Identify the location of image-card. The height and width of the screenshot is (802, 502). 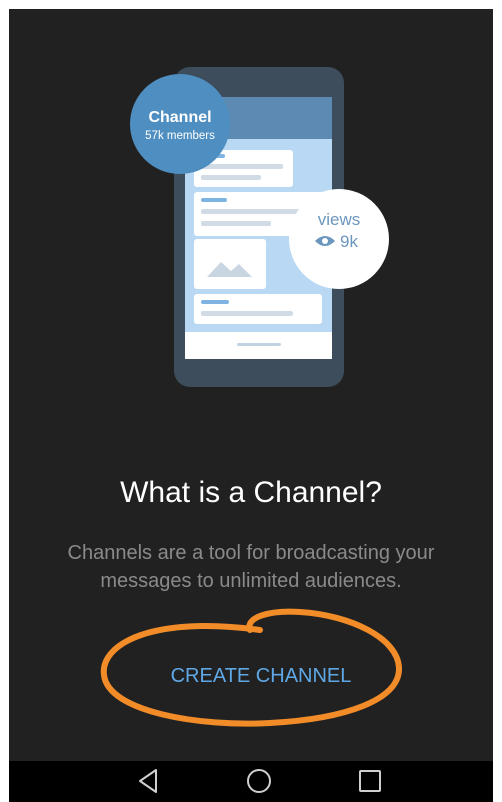
(230, 264).